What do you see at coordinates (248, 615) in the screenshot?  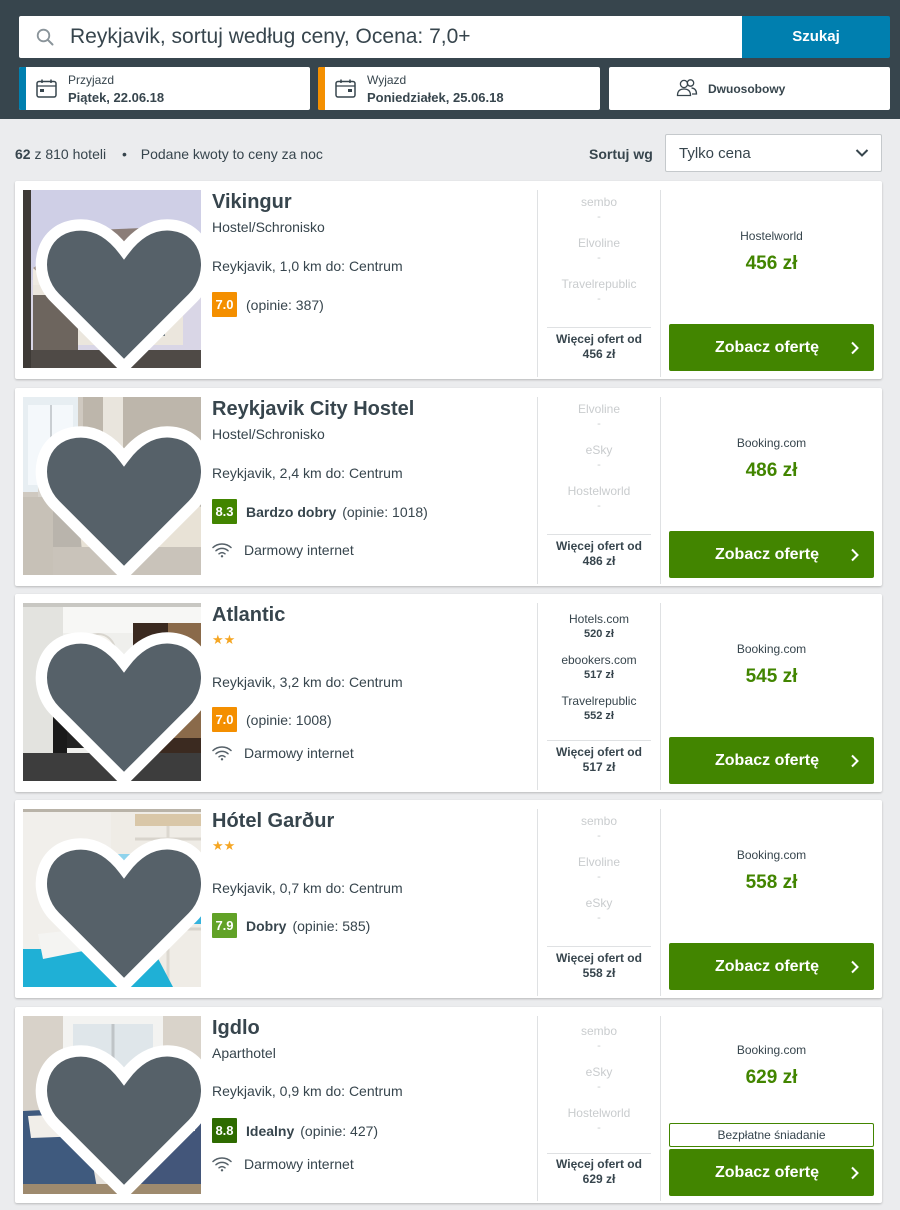 I see `hotel-name: Atlantic` at bounding box center [248, 615].